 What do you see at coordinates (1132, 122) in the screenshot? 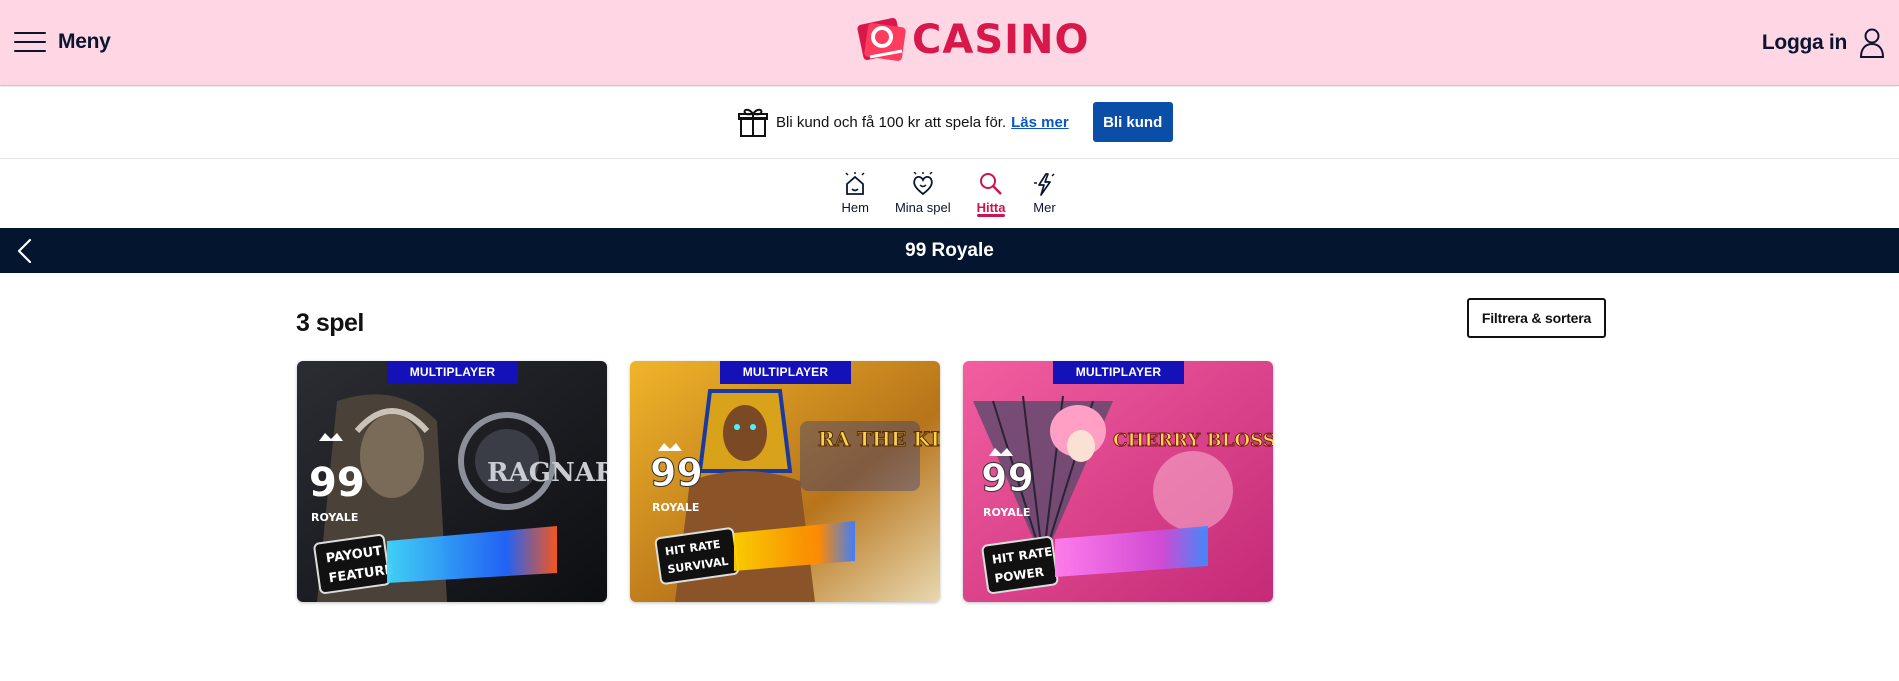
I see `become-customer-button: Bli kund` at bounding box center [1132, 122].